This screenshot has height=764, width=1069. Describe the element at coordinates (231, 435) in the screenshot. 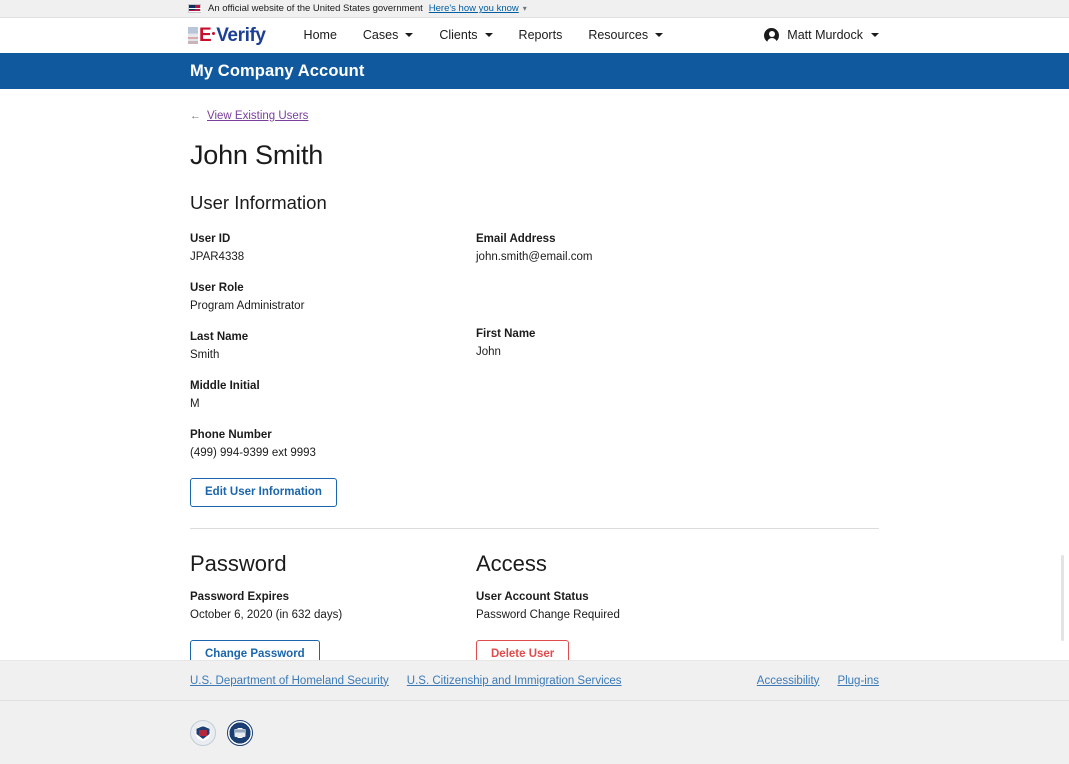

I see `field-label: Phone Number` at that location.